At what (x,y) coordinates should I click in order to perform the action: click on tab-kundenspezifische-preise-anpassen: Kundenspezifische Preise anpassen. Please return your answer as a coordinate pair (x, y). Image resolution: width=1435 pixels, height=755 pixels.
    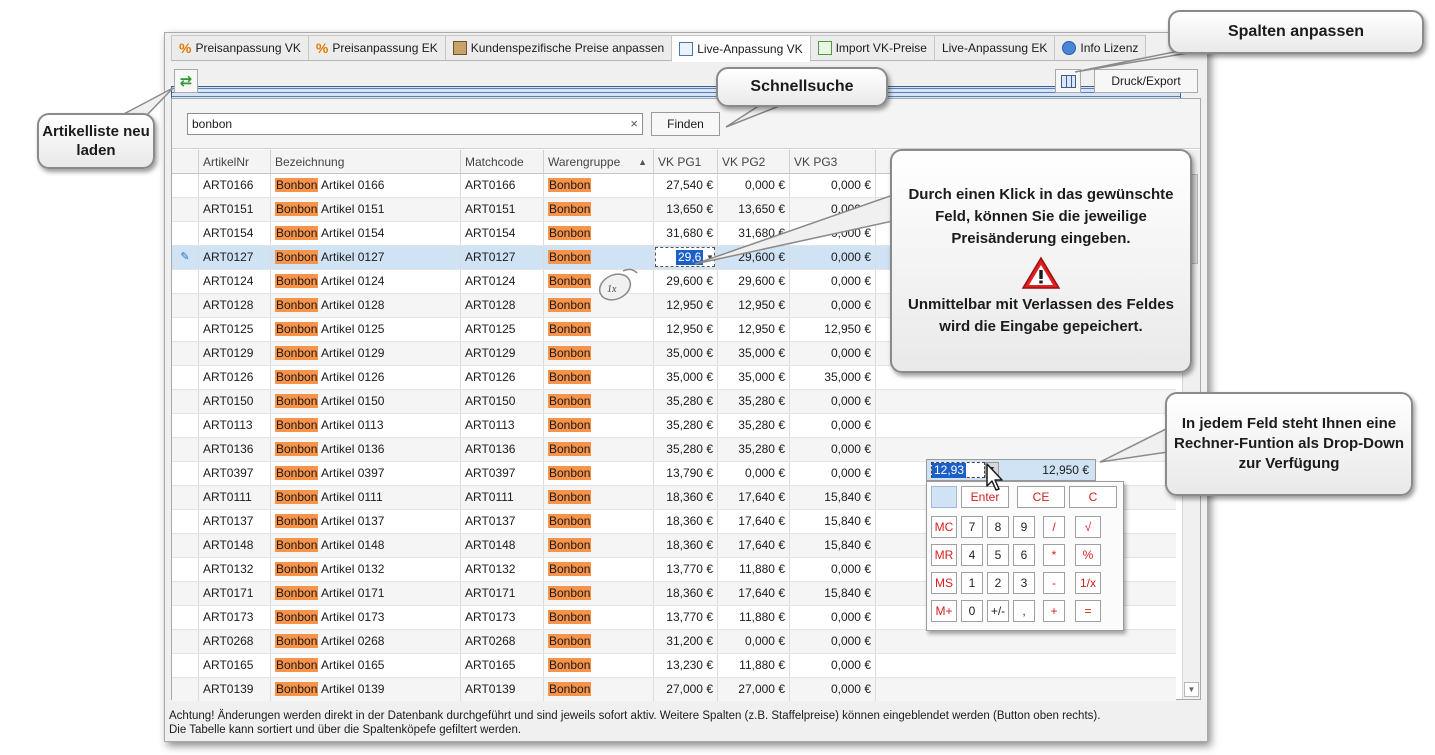
    Looking at the image, I should click on (558, 48).